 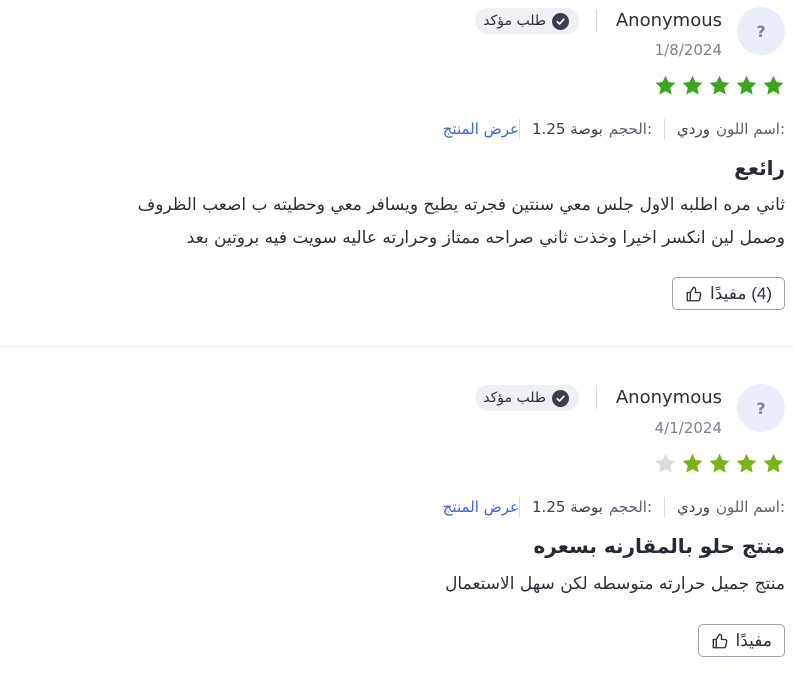 I want to click on review-date: 1/8/2024, so click(x=688, y=50).